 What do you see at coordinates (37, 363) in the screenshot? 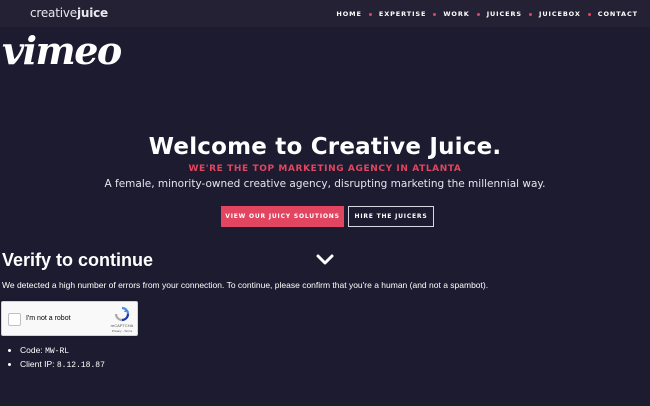
I see `client-ip-label: Client IP:` at bounding box center [37, 363].